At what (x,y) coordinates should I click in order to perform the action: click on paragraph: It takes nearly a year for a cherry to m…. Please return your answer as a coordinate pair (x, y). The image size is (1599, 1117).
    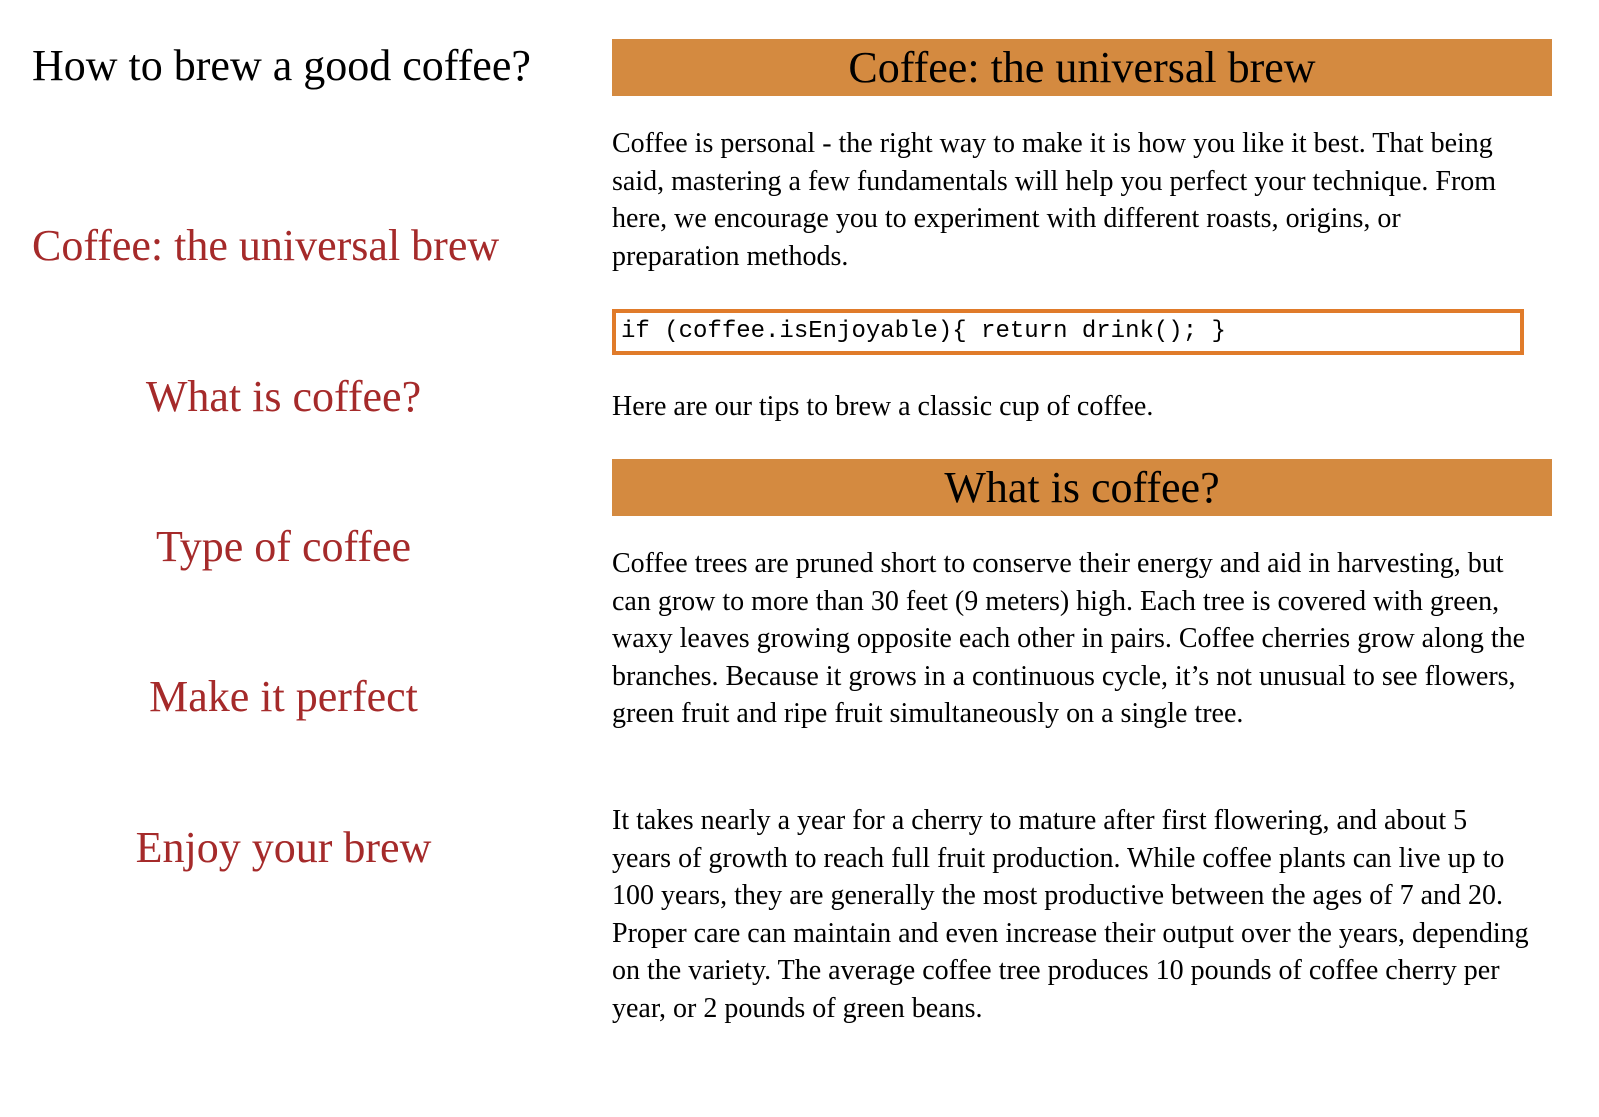
    Looking at the image, I should click on (1070, 914).